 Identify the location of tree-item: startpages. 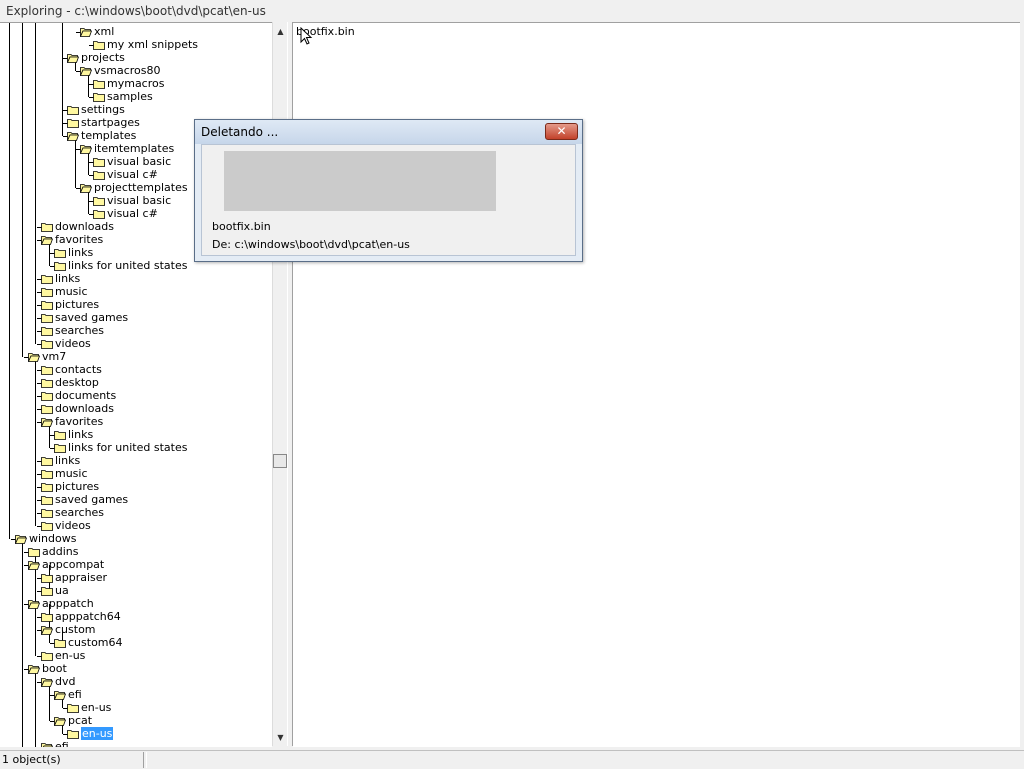
(103, 122).